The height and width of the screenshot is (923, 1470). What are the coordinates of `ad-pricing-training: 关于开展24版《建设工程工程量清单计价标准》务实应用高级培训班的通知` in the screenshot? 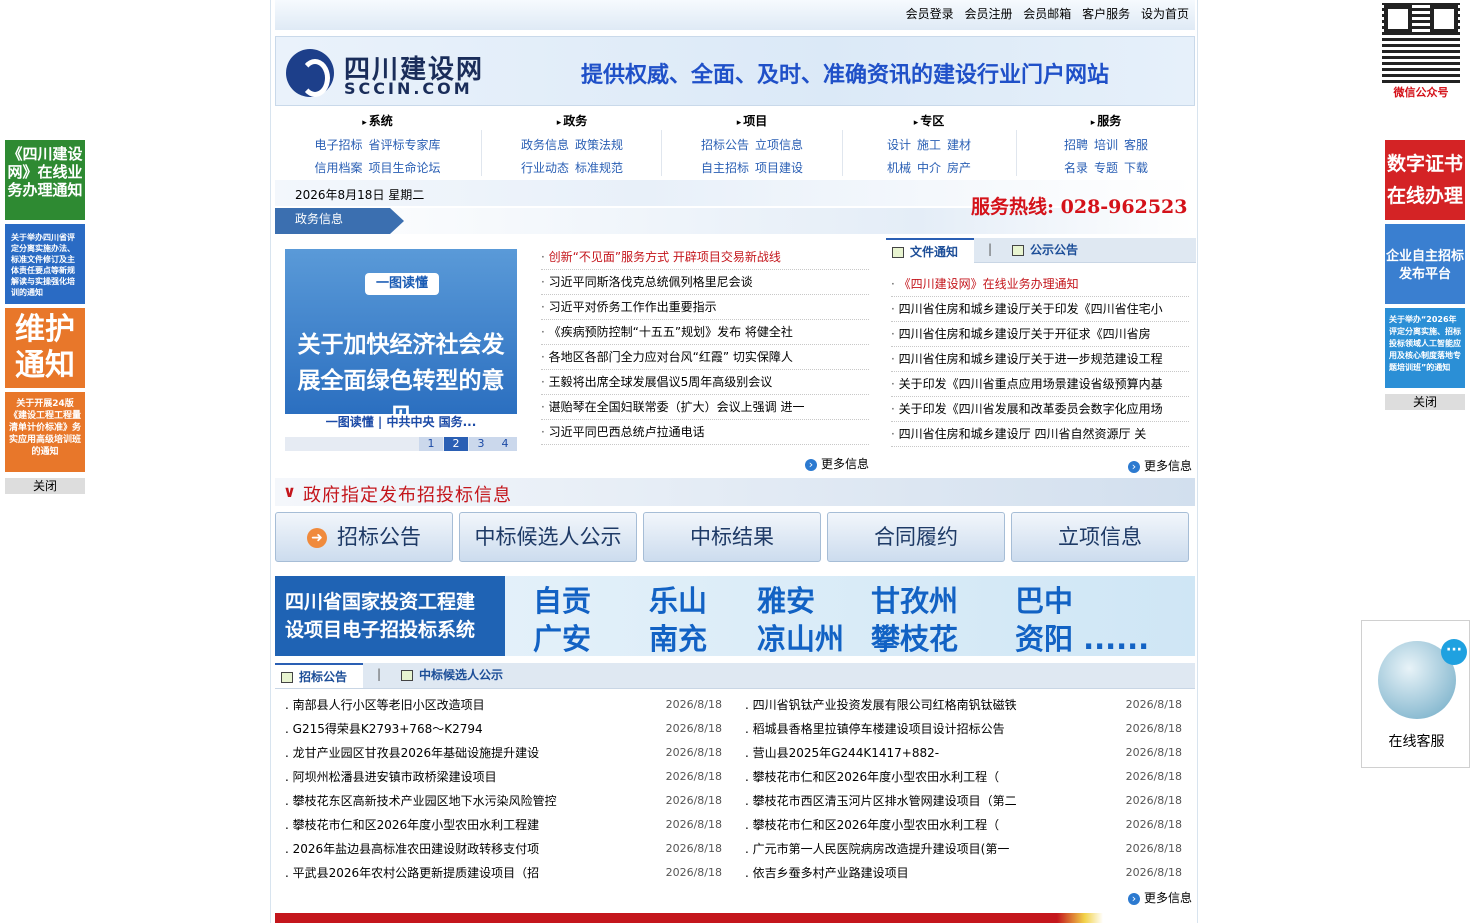 It's located at (45, 432).